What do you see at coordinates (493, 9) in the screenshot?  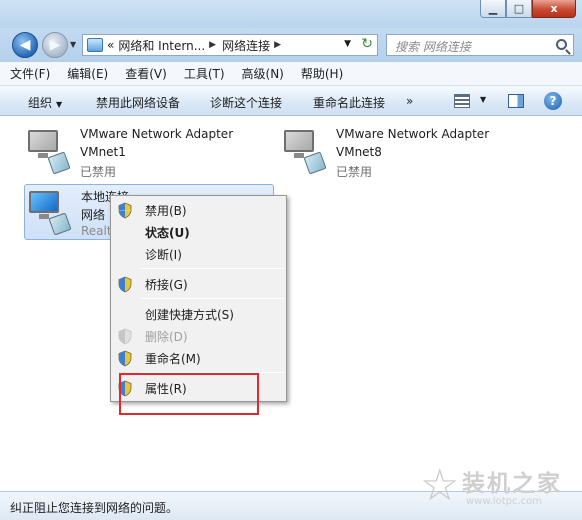 I see `minimize-button: ▁` at bounding box center [493, 9].